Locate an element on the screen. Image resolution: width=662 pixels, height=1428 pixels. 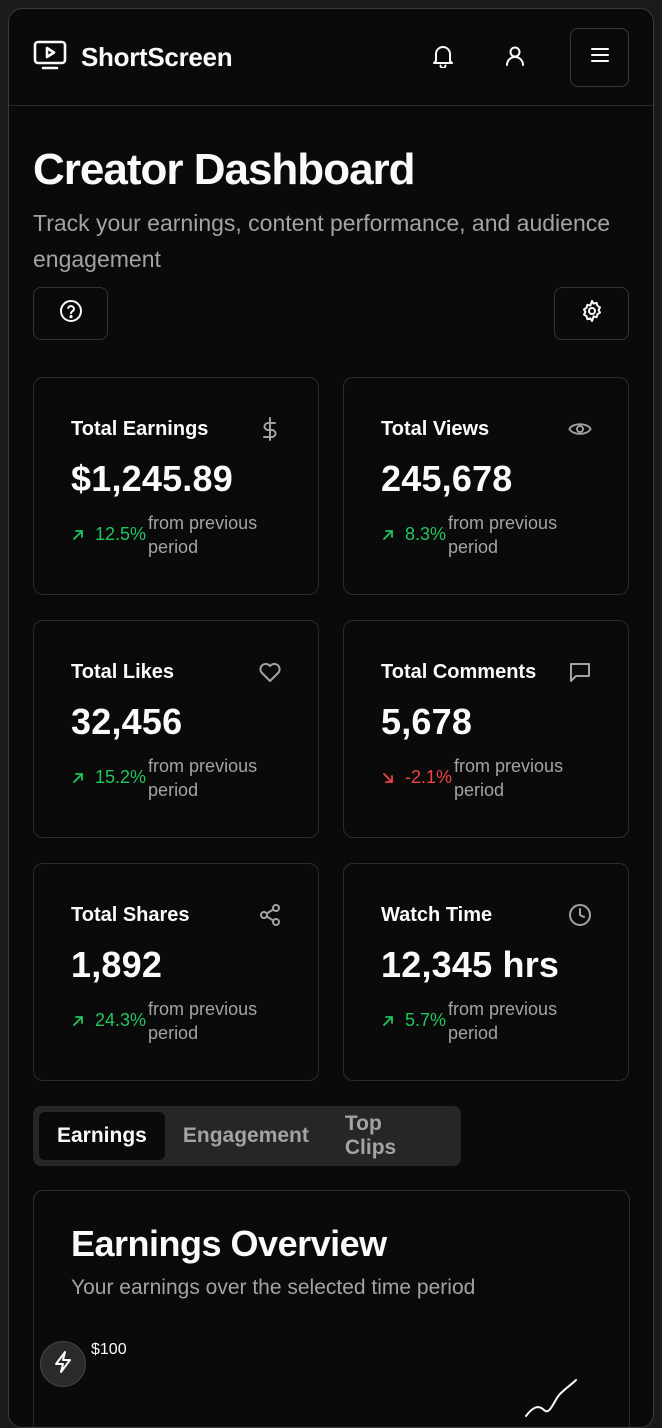
stat-value: $1,245.89 is located at coordinates (152, 478).